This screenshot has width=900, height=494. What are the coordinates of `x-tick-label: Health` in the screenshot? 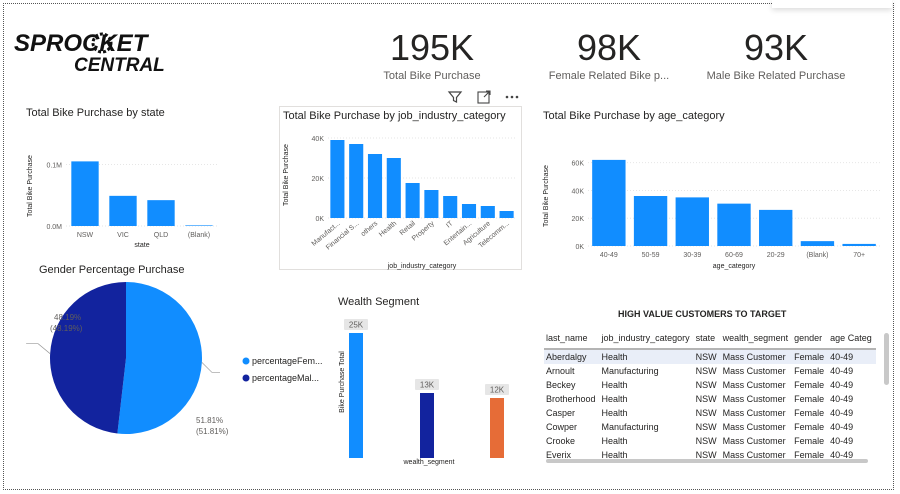 It's located at (388, 229).